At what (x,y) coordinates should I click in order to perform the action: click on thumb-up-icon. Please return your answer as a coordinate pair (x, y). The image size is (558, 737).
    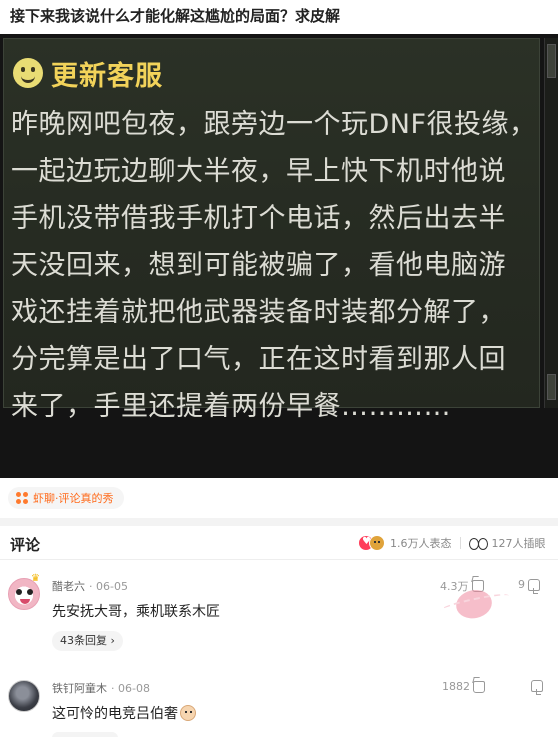
    Looking at the image, I should click on (479, 686).